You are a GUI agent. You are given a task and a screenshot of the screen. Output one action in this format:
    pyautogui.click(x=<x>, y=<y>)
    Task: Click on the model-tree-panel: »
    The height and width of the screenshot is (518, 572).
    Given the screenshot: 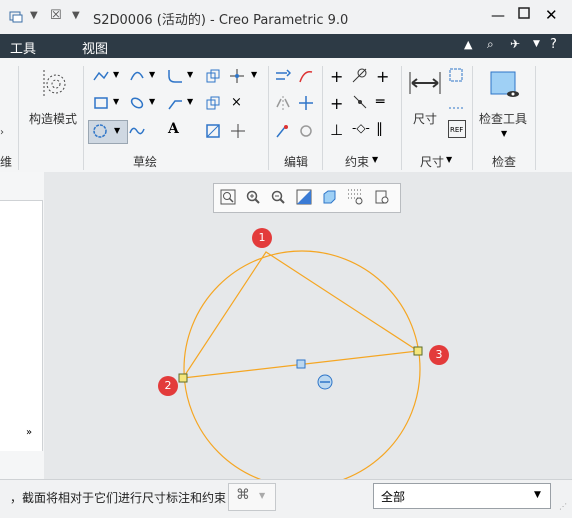 What is the action you would take?
    pyautogui.click(x=22, y=325)
    